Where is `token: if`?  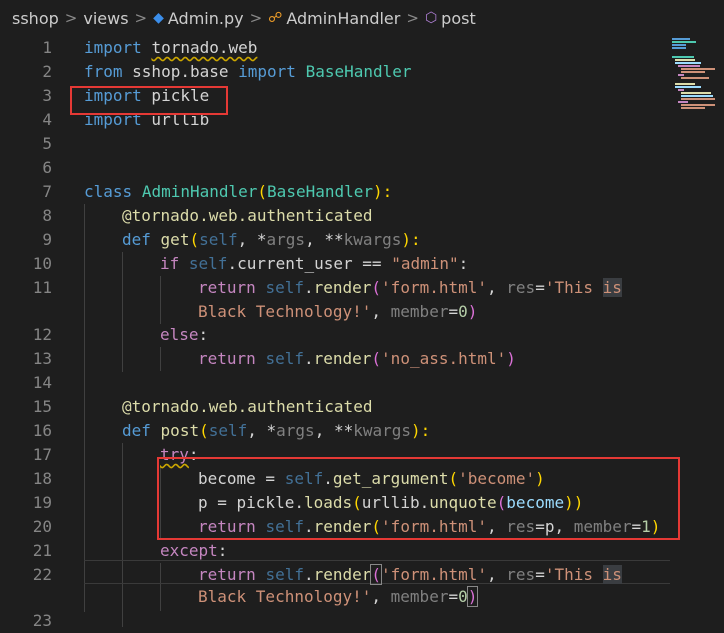 token: if is located at coordinates (170, 263).